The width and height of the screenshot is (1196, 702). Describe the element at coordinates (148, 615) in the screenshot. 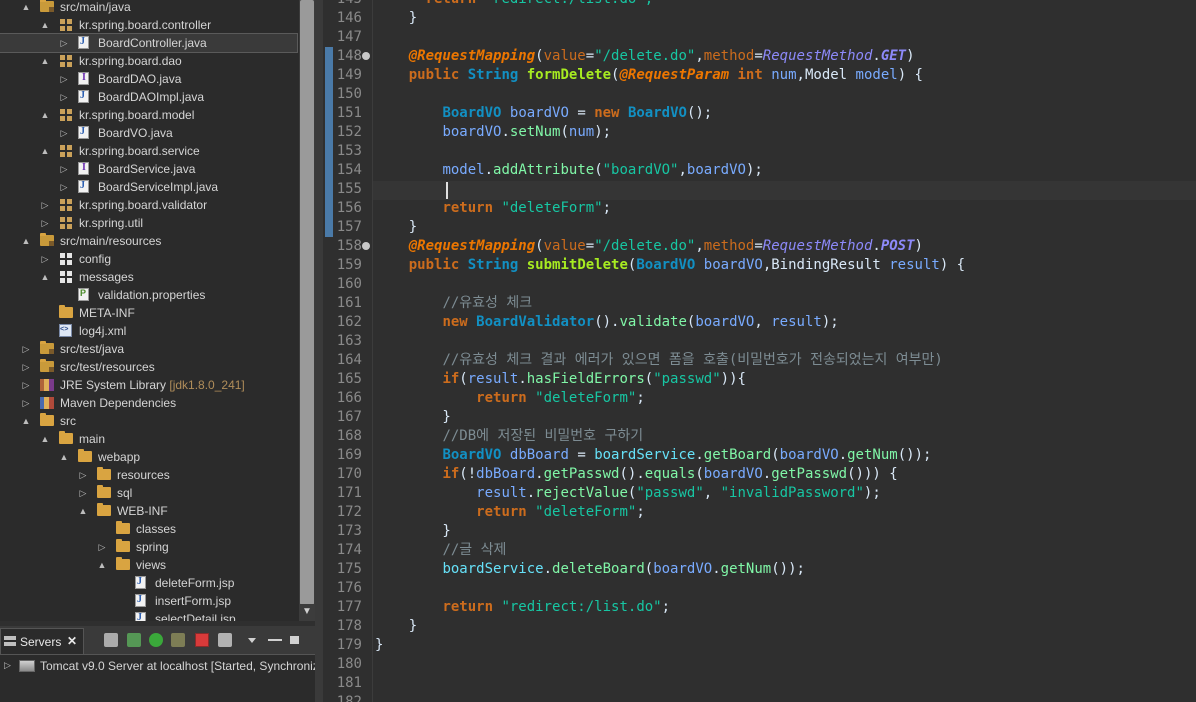

I see `tree-item: selectDetail.jsp` at that location.